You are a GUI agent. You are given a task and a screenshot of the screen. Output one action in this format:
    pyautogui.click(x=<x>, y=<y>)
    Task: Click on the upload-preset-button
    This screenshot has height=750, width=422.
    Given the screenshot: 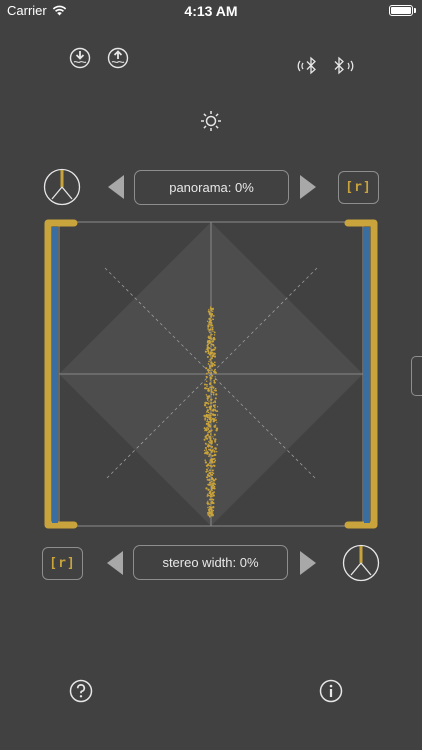 What is the action you would take?
    pyautogui.click(x=118, y=58)
    